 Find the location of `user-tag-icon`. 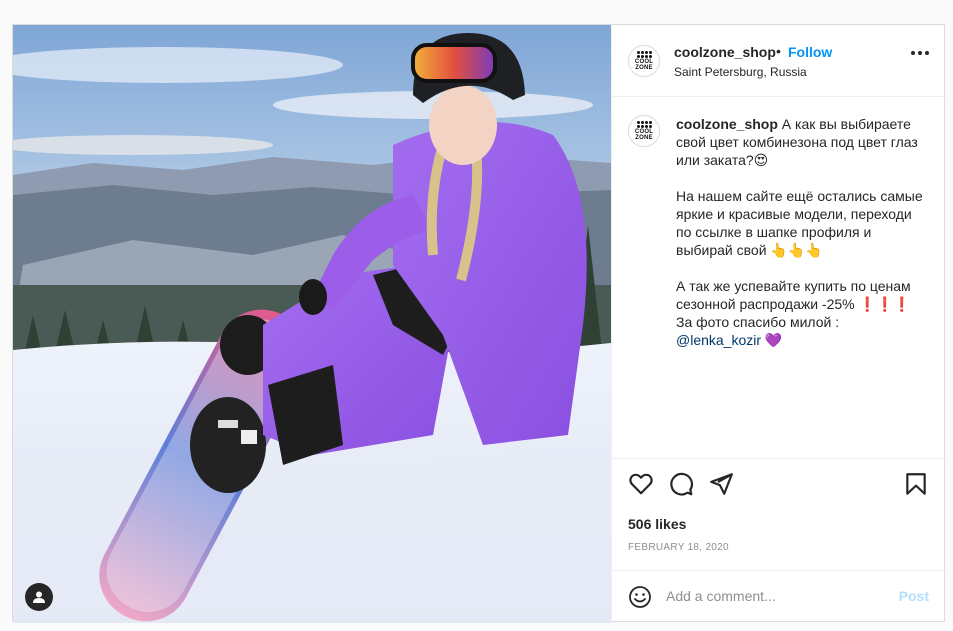

user-tag-icon is located at coordinates (39, 597).